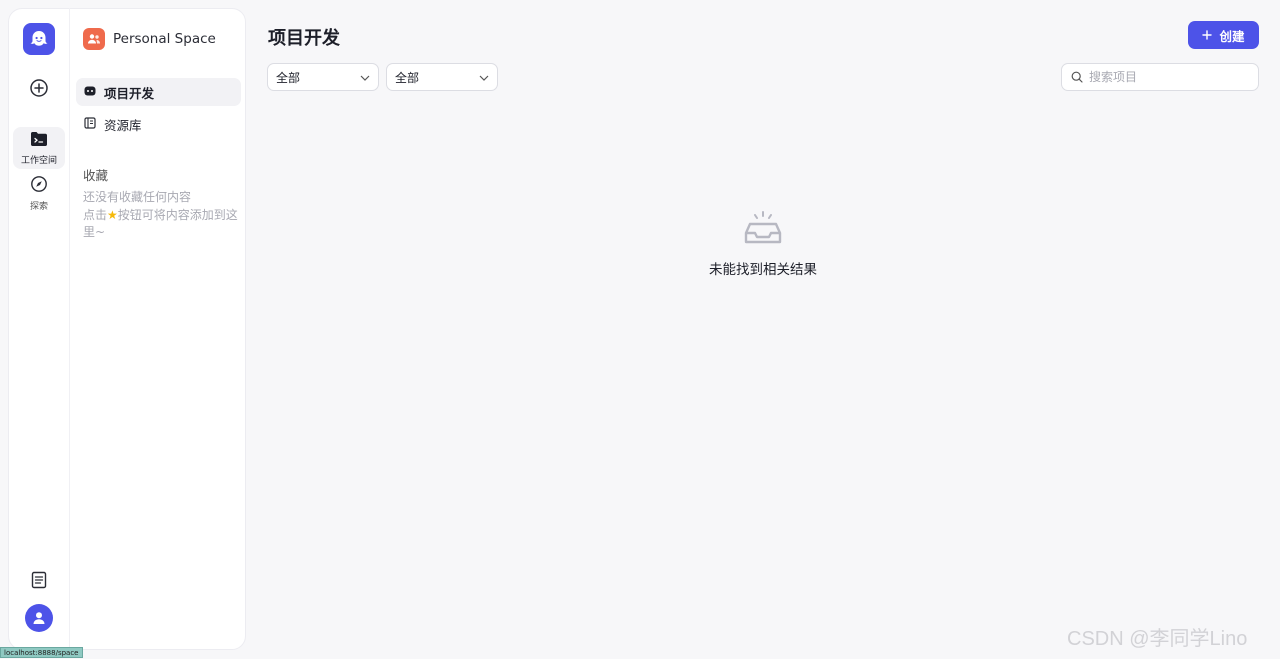  I want to click on compass-icon, so click(39, 186).